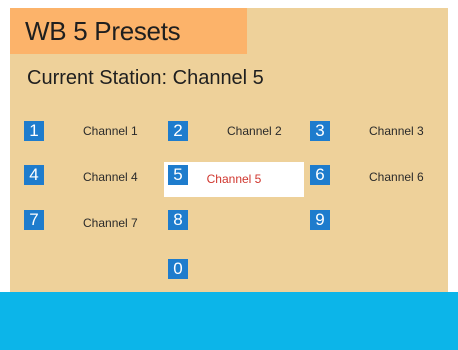 The height and width of the screenshot is (350, 458). I want to click on current-station-label: Current Station: Channel 5, so click(145, 78).